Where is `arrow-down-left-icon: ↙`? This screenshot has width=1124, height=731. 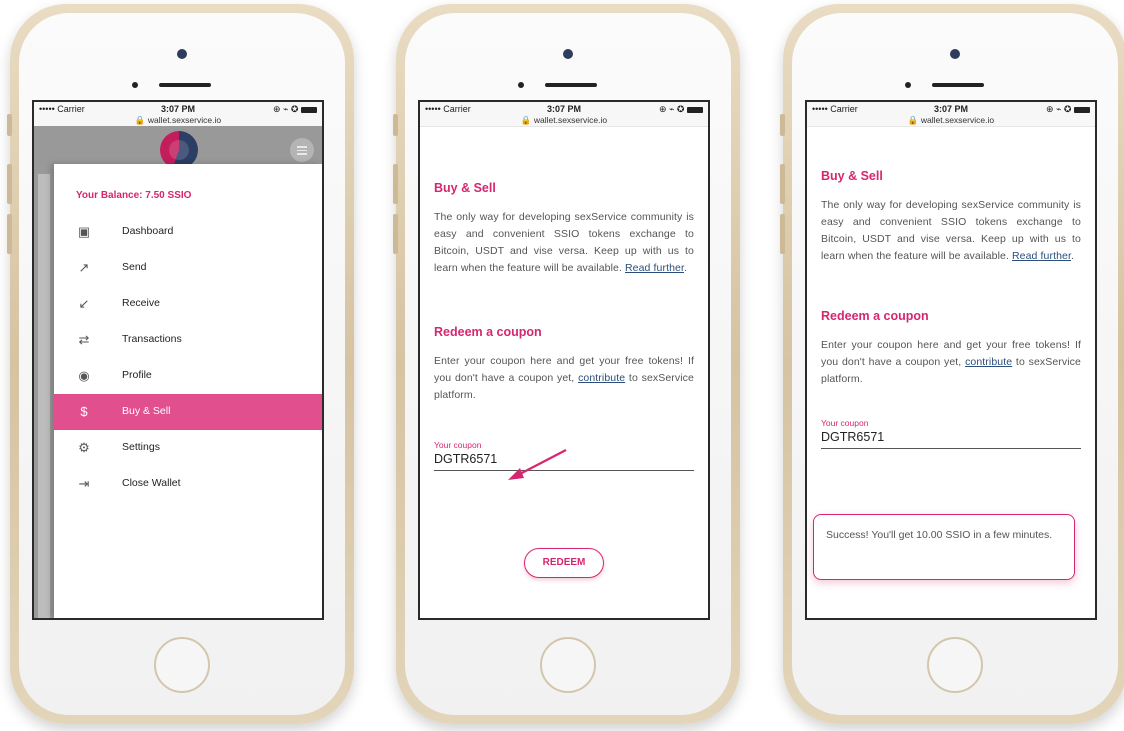 arrow-down-left-icon: ↙ is located at coordinates (84, 303).